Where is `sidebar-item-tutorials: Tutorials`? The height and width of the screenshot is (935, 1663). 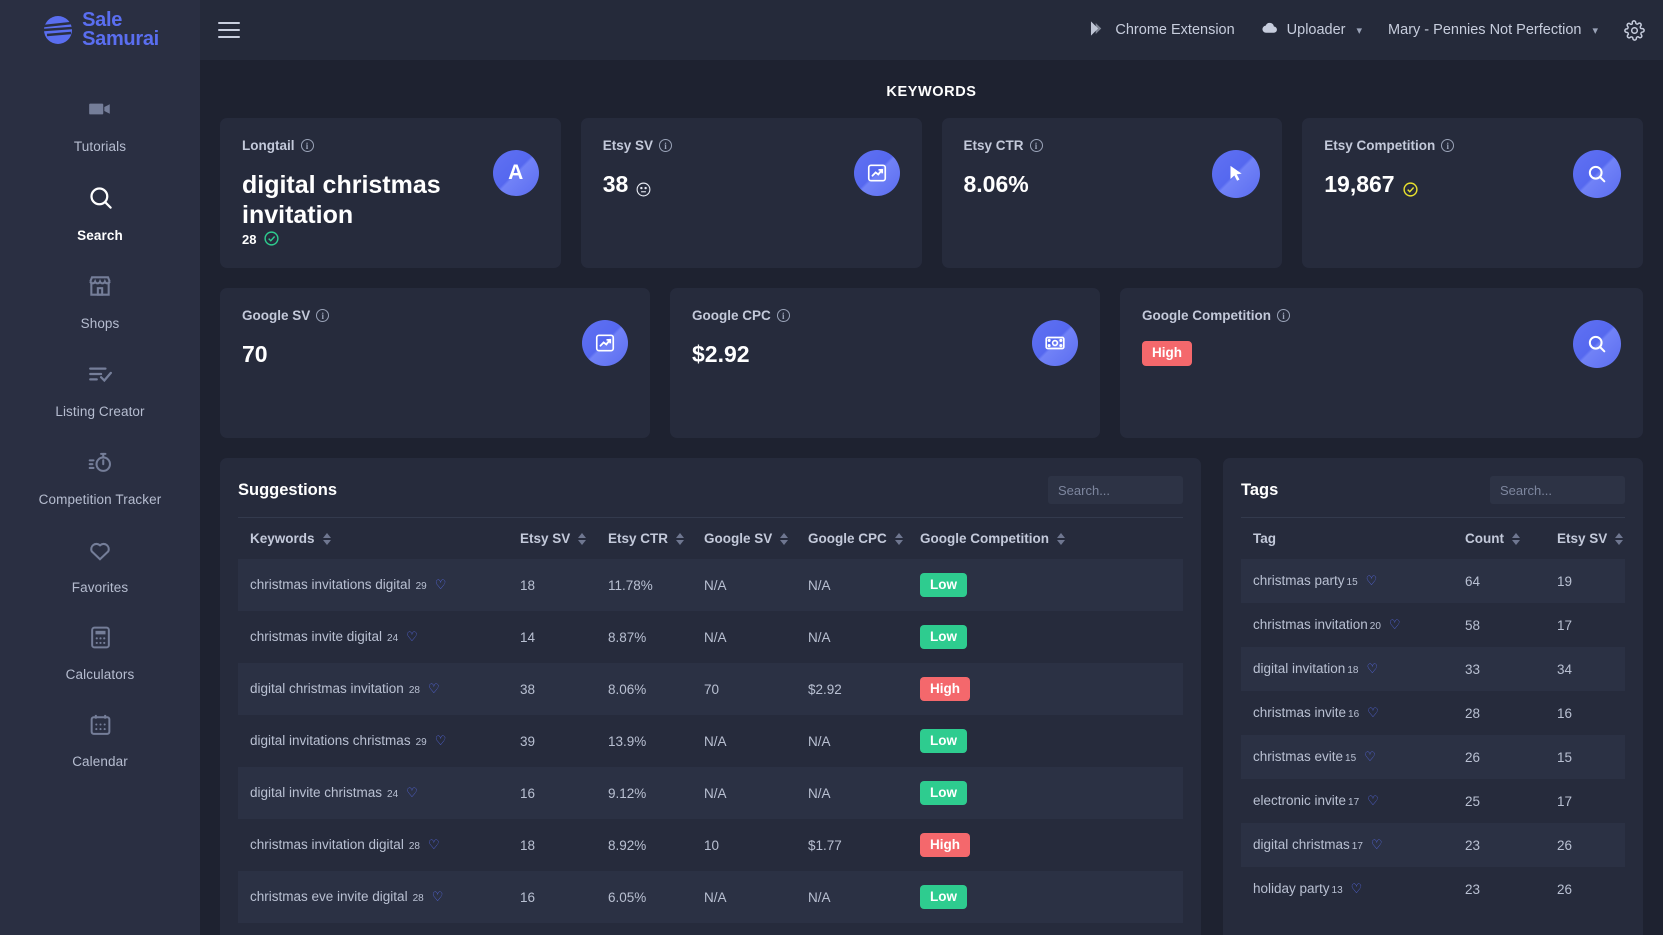
sidebar-item-tutorials: Tutorials is located at coordinates (100, 126).